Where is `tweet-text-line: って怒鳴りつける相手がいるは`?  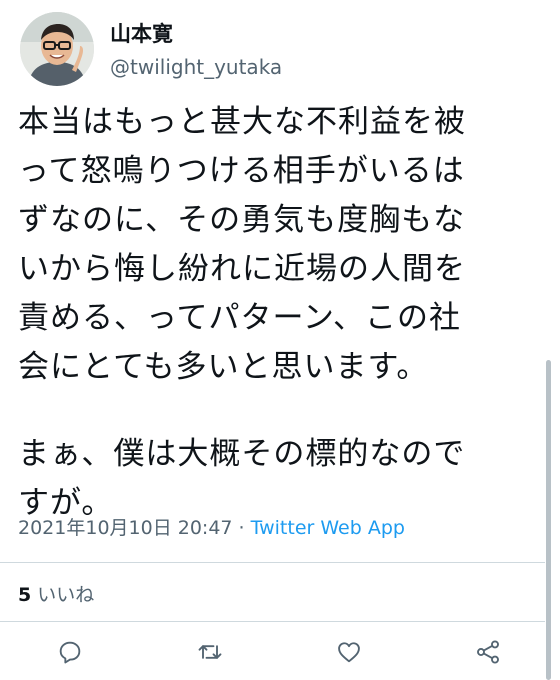 tweet-text-line: って怒鳴りつける相手がいるは is located at coordinates (241, 171).